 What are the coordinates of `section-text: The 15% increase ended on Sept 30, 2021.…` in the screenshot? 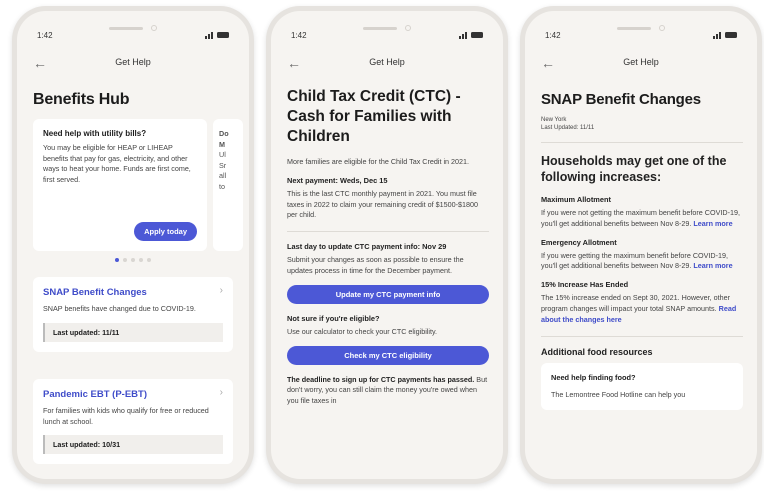 It's located at (635, 303).